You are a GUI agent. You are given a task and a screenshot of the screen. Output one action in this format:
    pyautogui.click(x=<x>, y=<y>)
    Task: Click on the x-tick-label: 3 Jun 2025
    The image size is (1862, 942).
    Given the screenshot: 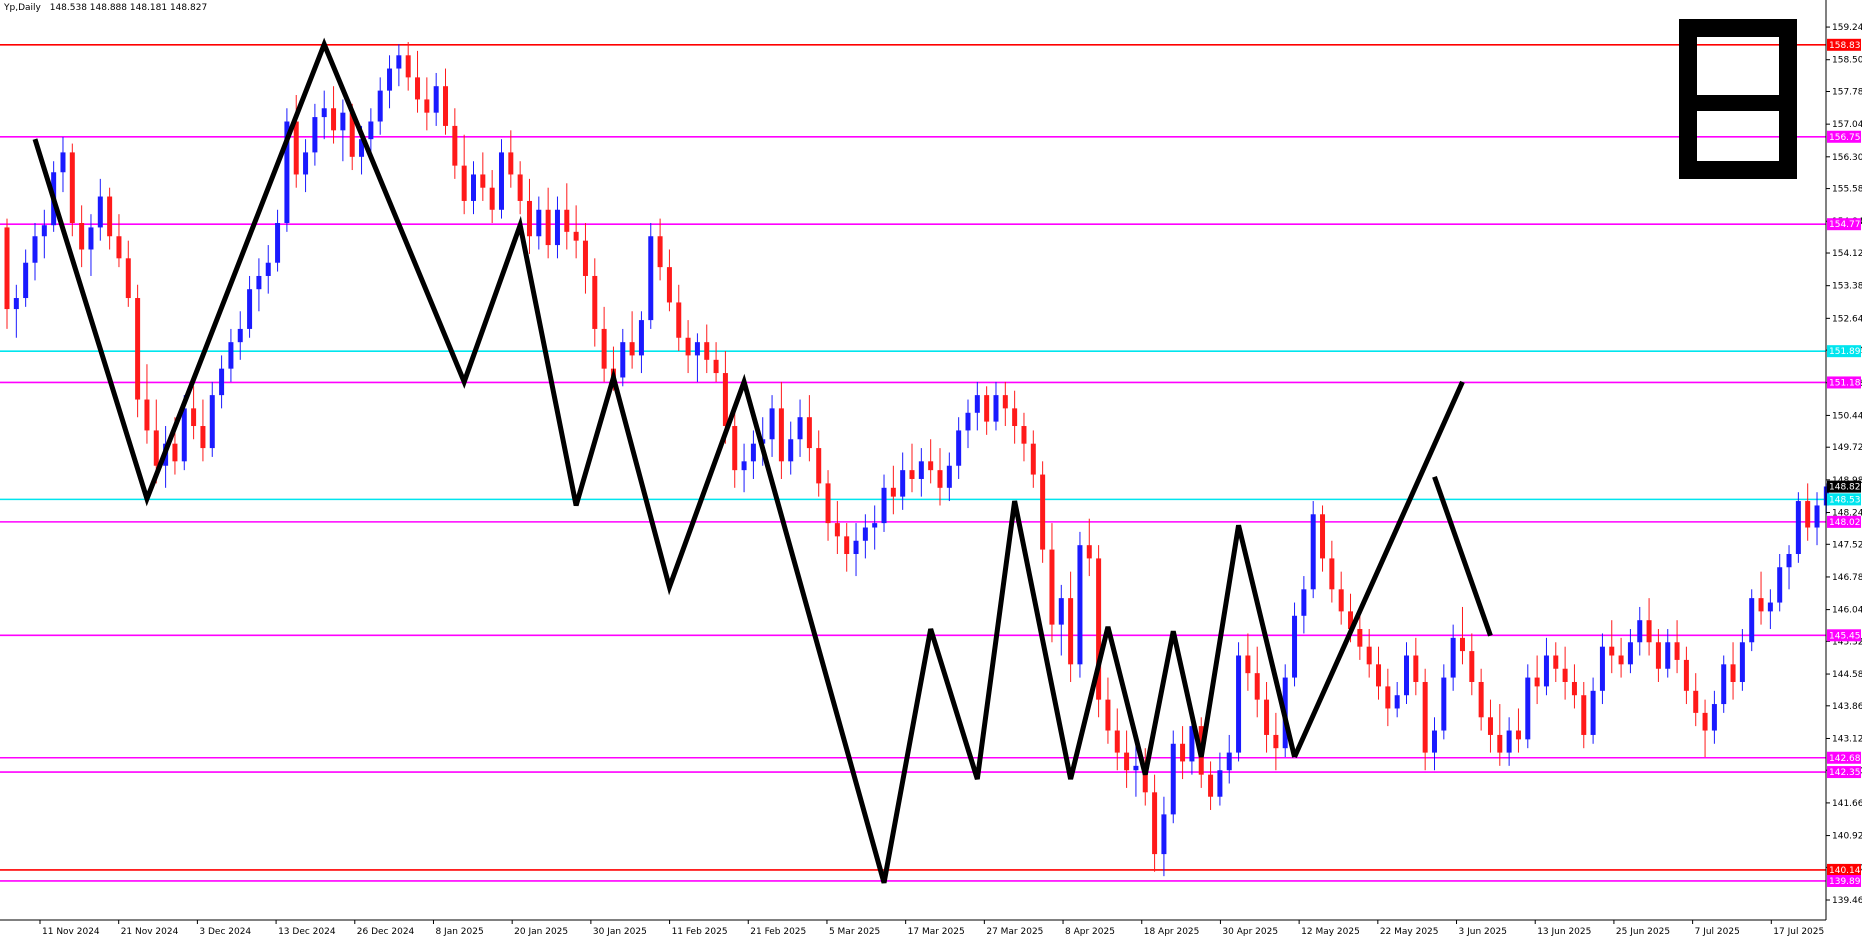 What is the action you would take?
    pyautogui.click(x=1483, y=932)
    